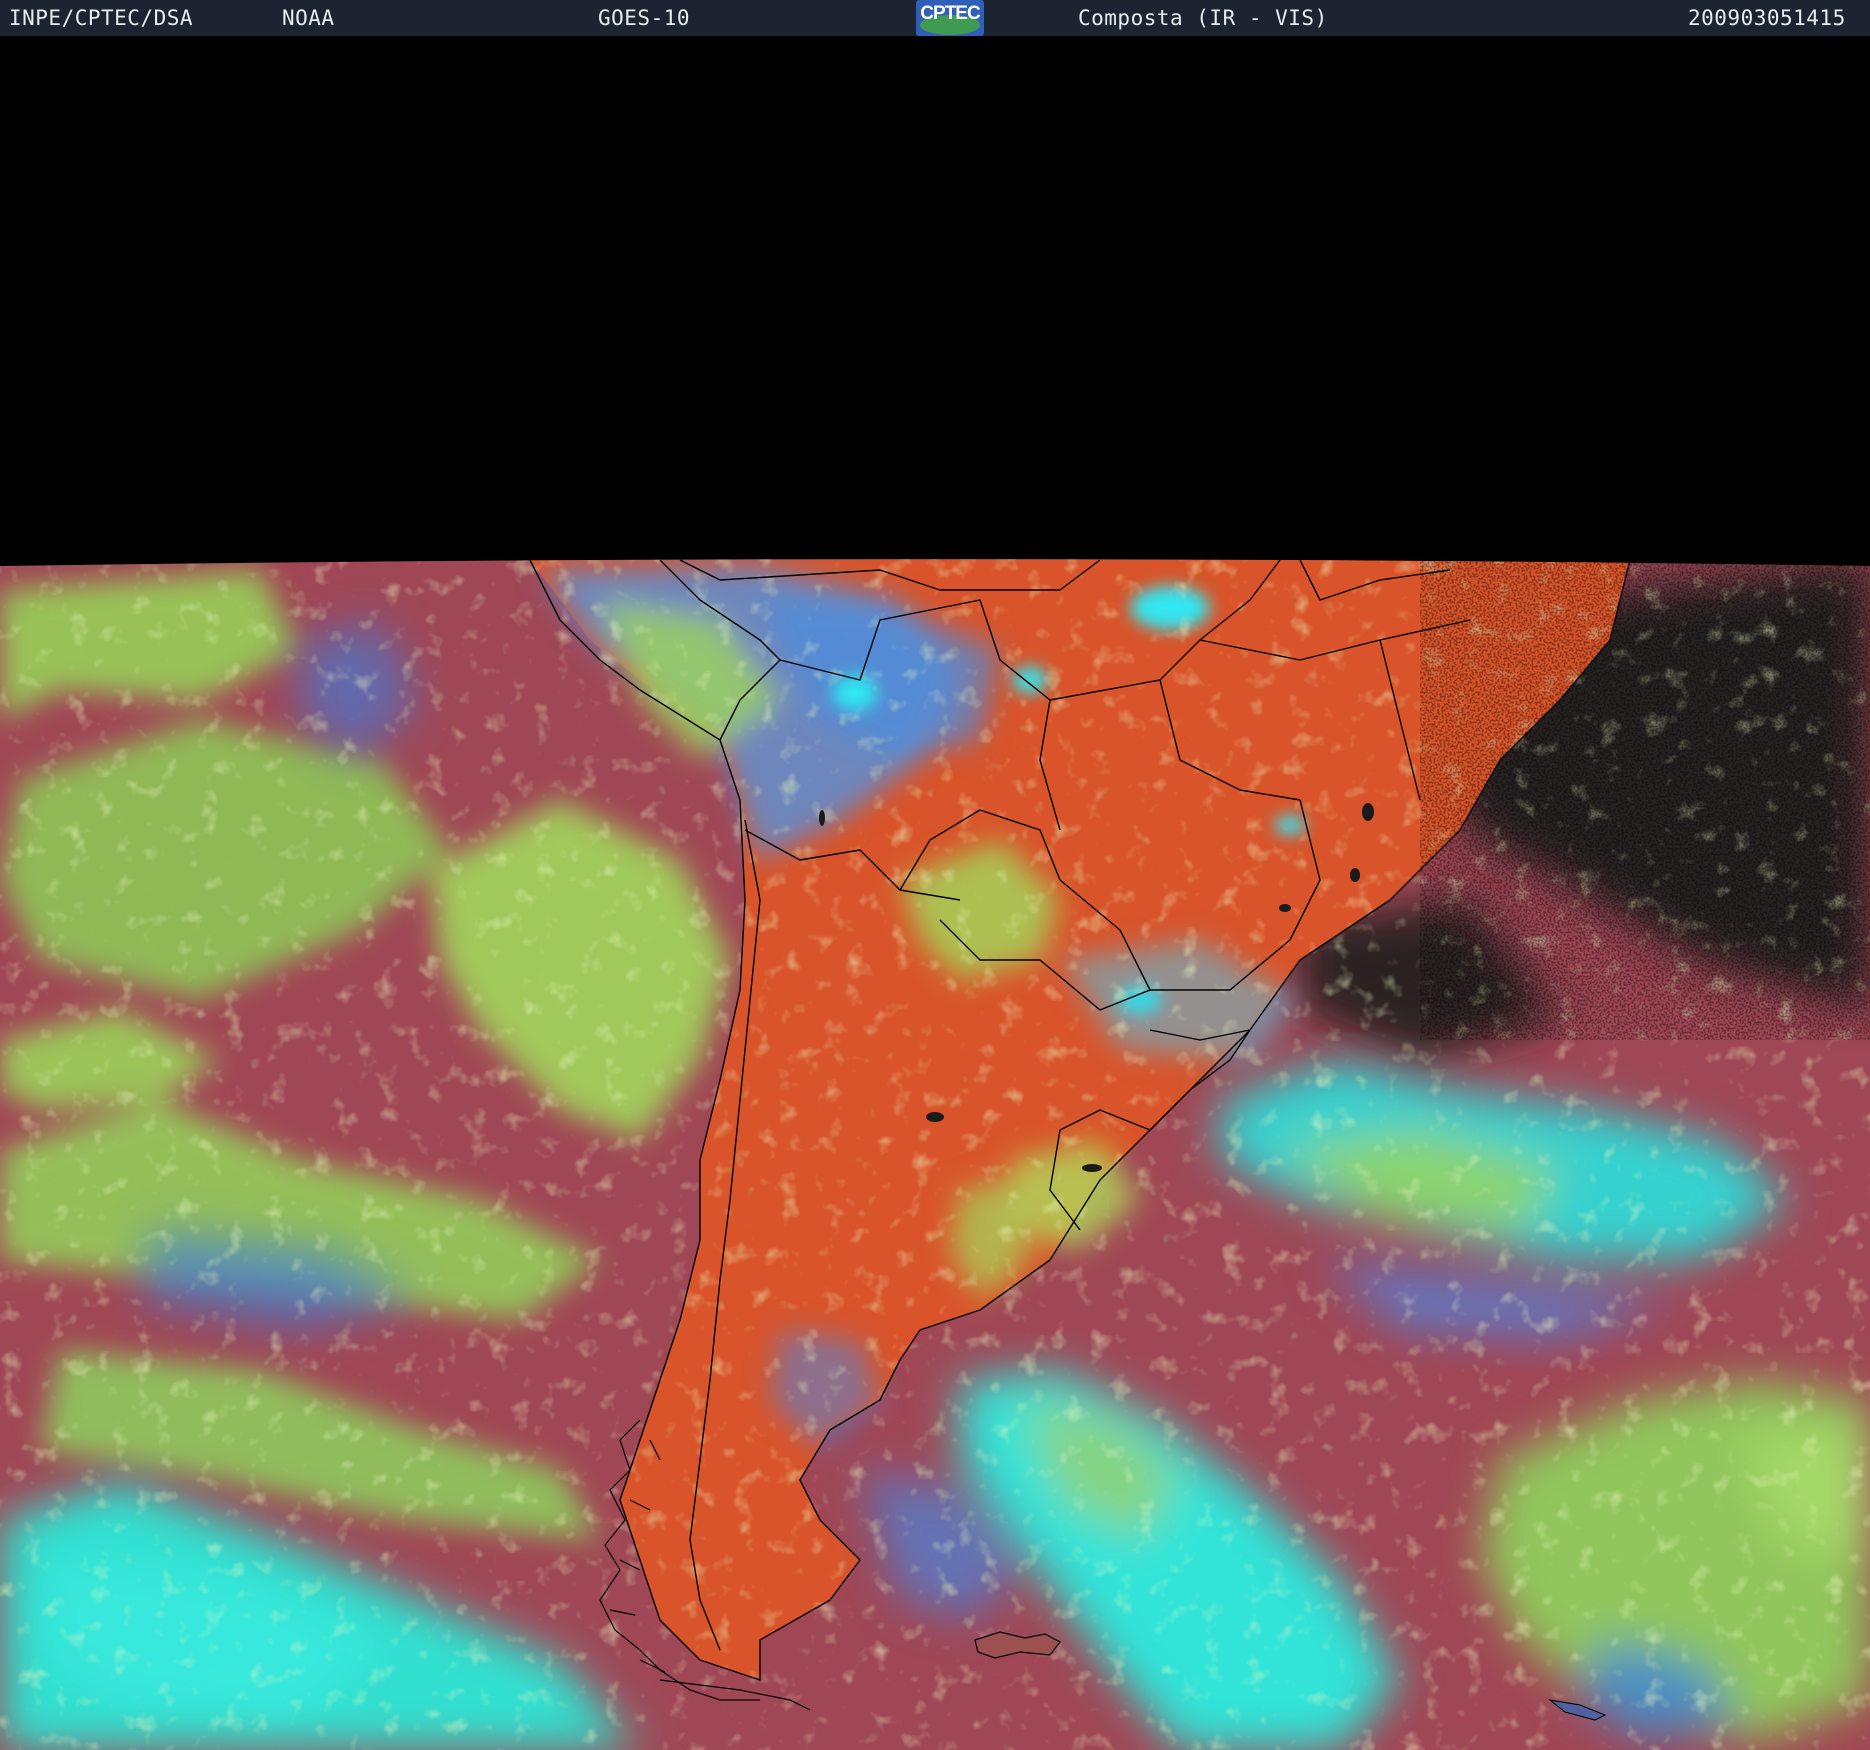 This screenshot has width=1870, height=1750. I want to click on timestamp-label: 200903051415, so click(1767, 18).